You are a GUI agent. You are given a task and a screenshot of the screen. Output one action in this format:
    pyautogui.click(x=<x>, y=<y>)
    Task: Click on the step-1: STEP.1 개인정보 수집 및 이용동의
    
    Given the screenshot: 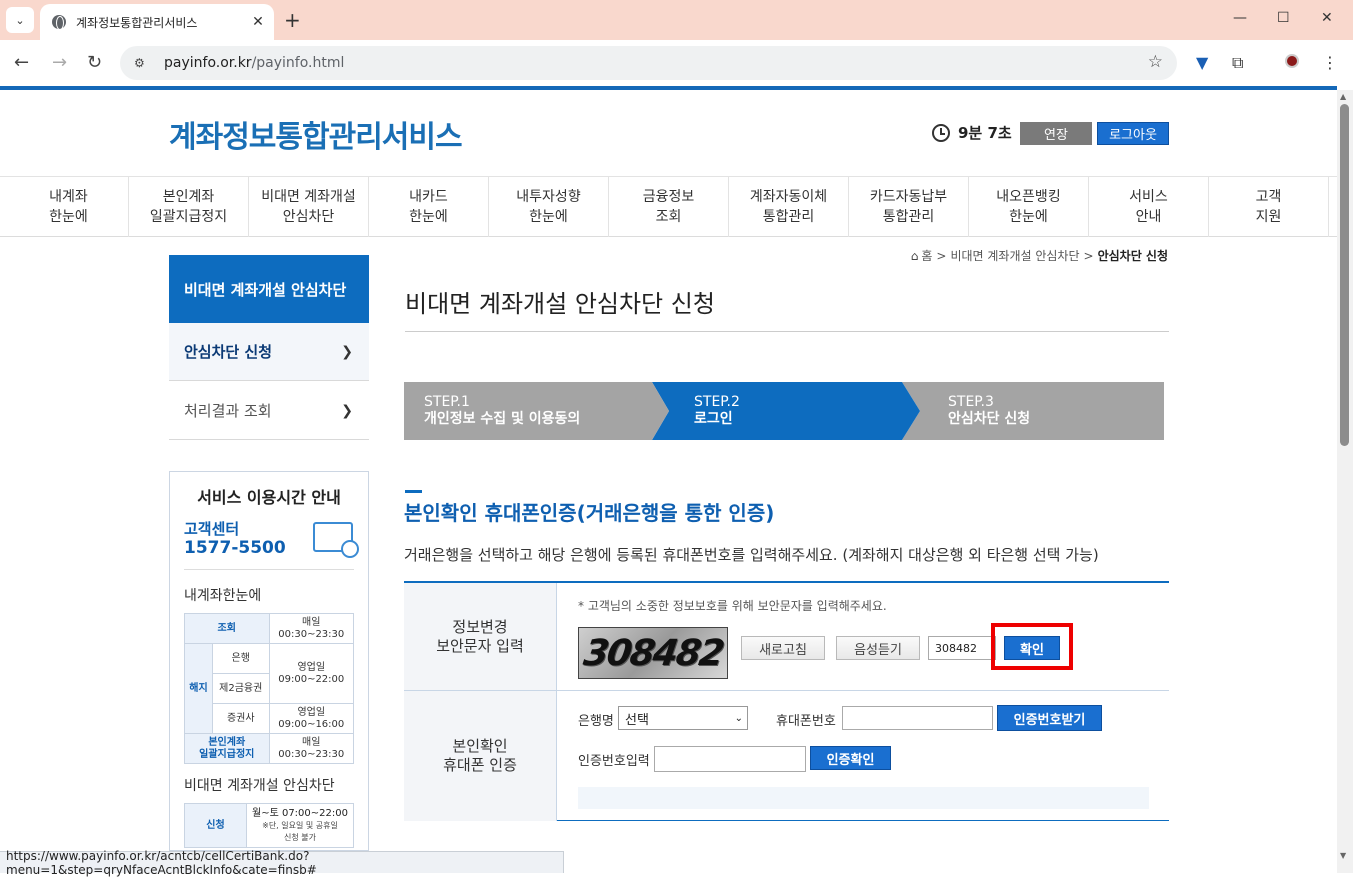 What is the action you would take?
    pyautogui.click(x=536, y=411)
    